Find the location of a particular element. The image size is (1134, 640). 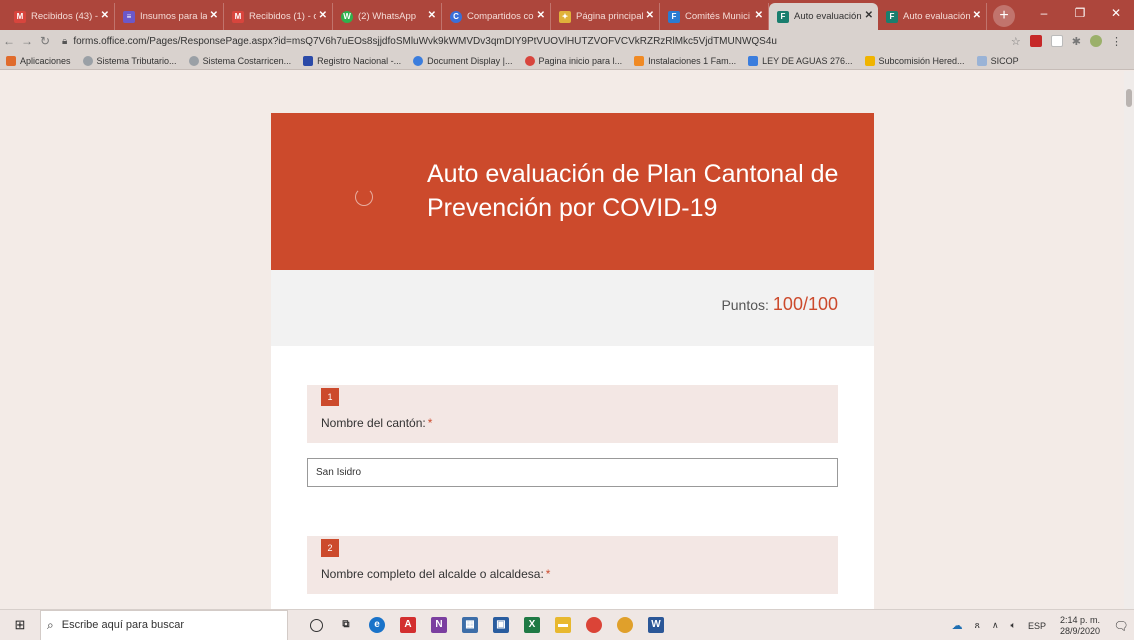

language-indicator: ESP is located at coordinates (1037, 626).